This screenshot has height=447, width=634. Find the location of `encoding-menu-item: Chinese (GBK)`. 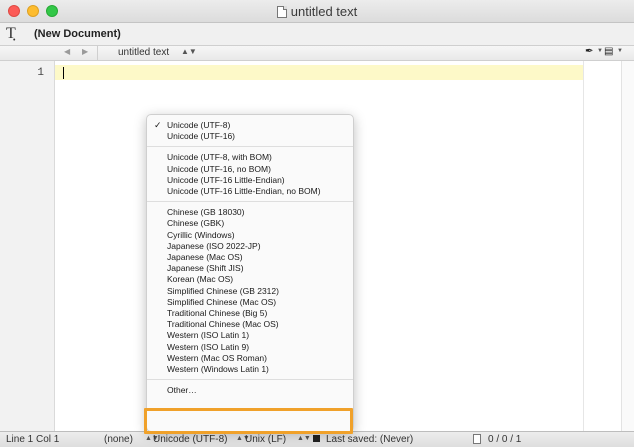

encoding-menu-item: Chinese (GBK) is located at coordinates (195, 223).